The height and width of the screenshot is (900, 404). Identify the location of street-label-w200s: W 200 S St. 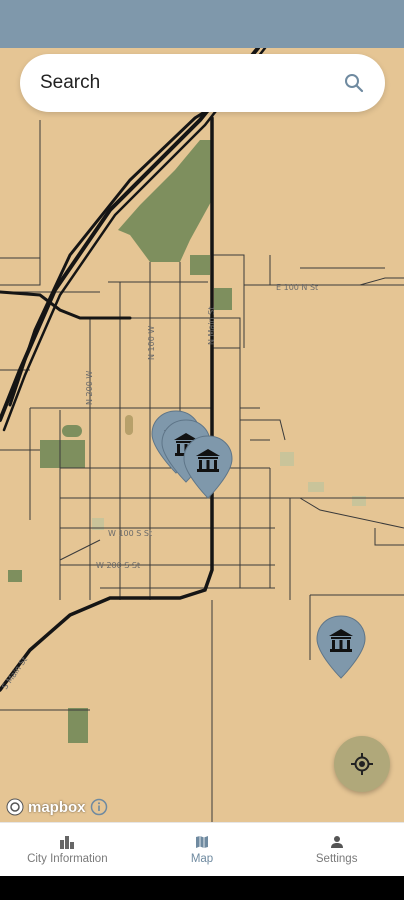
(118, 565).